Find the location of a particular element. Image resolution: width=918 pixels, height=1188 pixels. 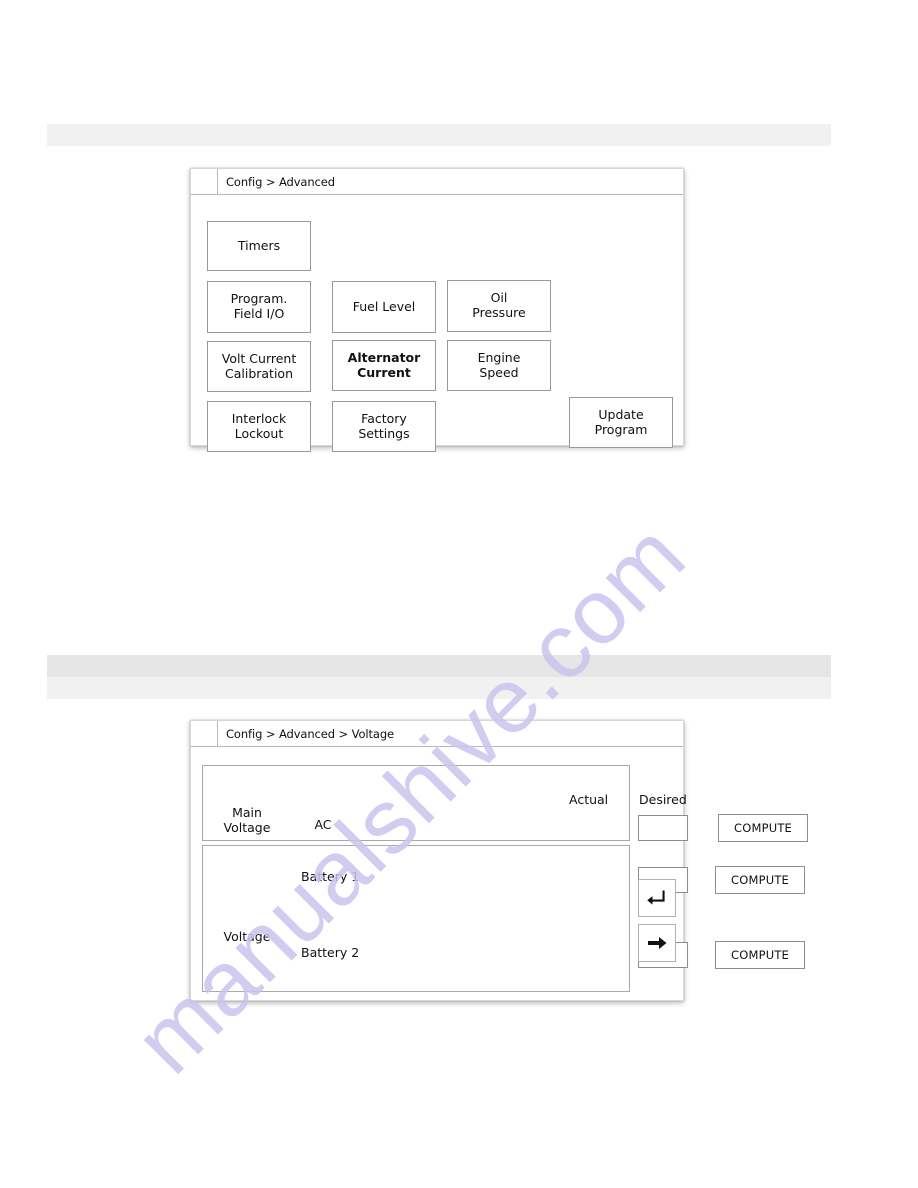

button-forward is located at coordinates (657, 943).